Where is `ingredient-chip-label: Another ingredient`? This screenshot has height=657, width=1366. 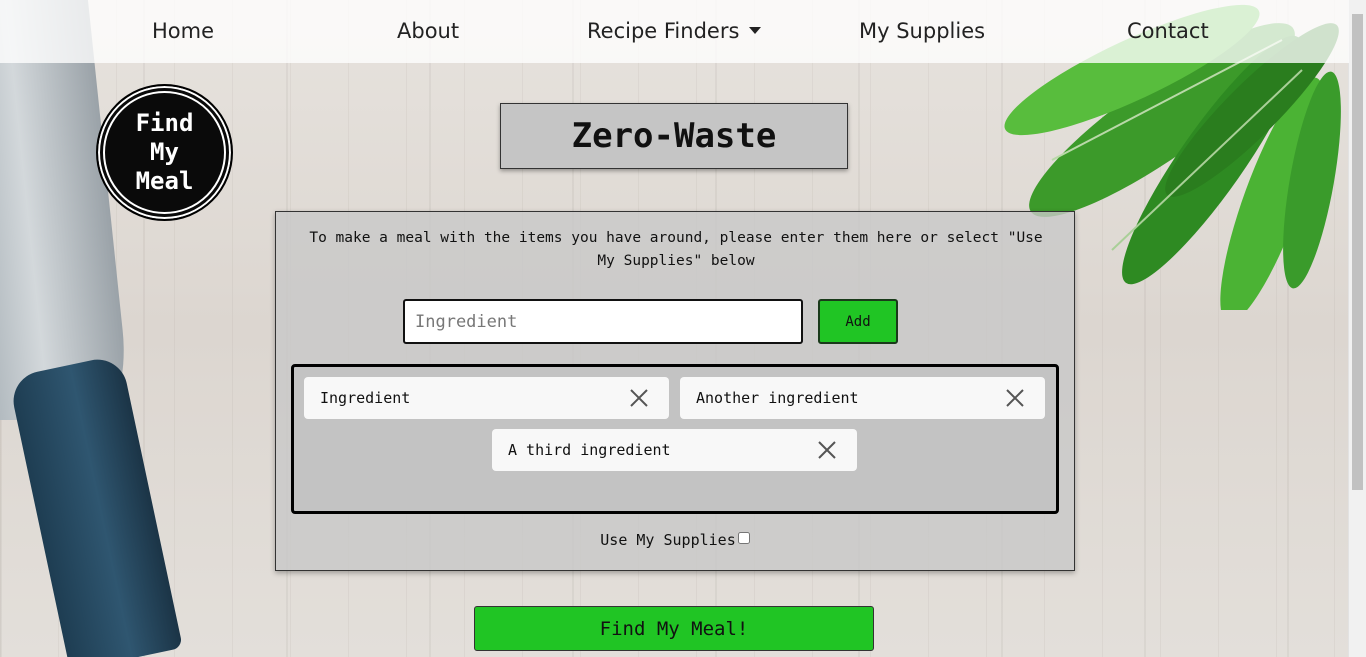 ingredient-chip-label: Another ingredient is located at coordinates (777, 398).